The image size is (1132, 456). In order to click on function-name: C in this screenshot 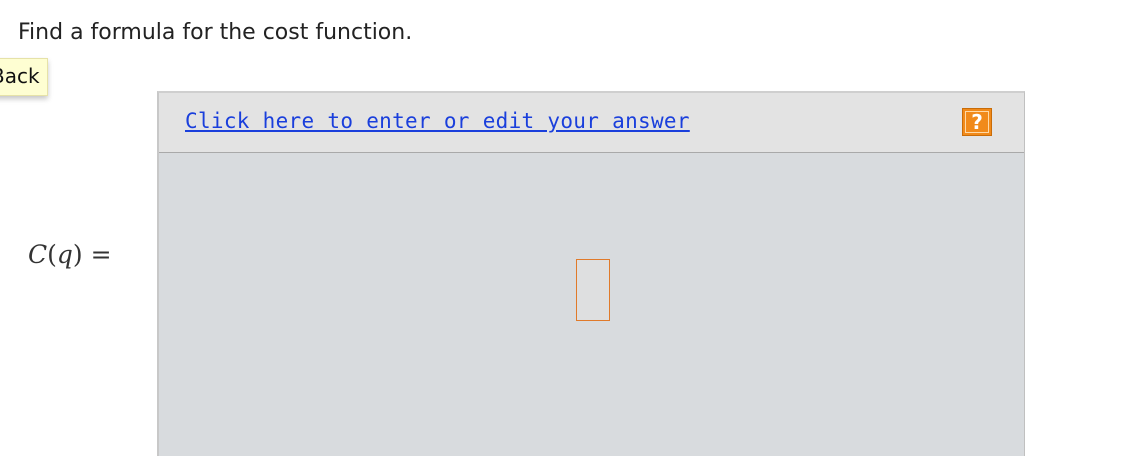, I will do `click(38, 254)`.